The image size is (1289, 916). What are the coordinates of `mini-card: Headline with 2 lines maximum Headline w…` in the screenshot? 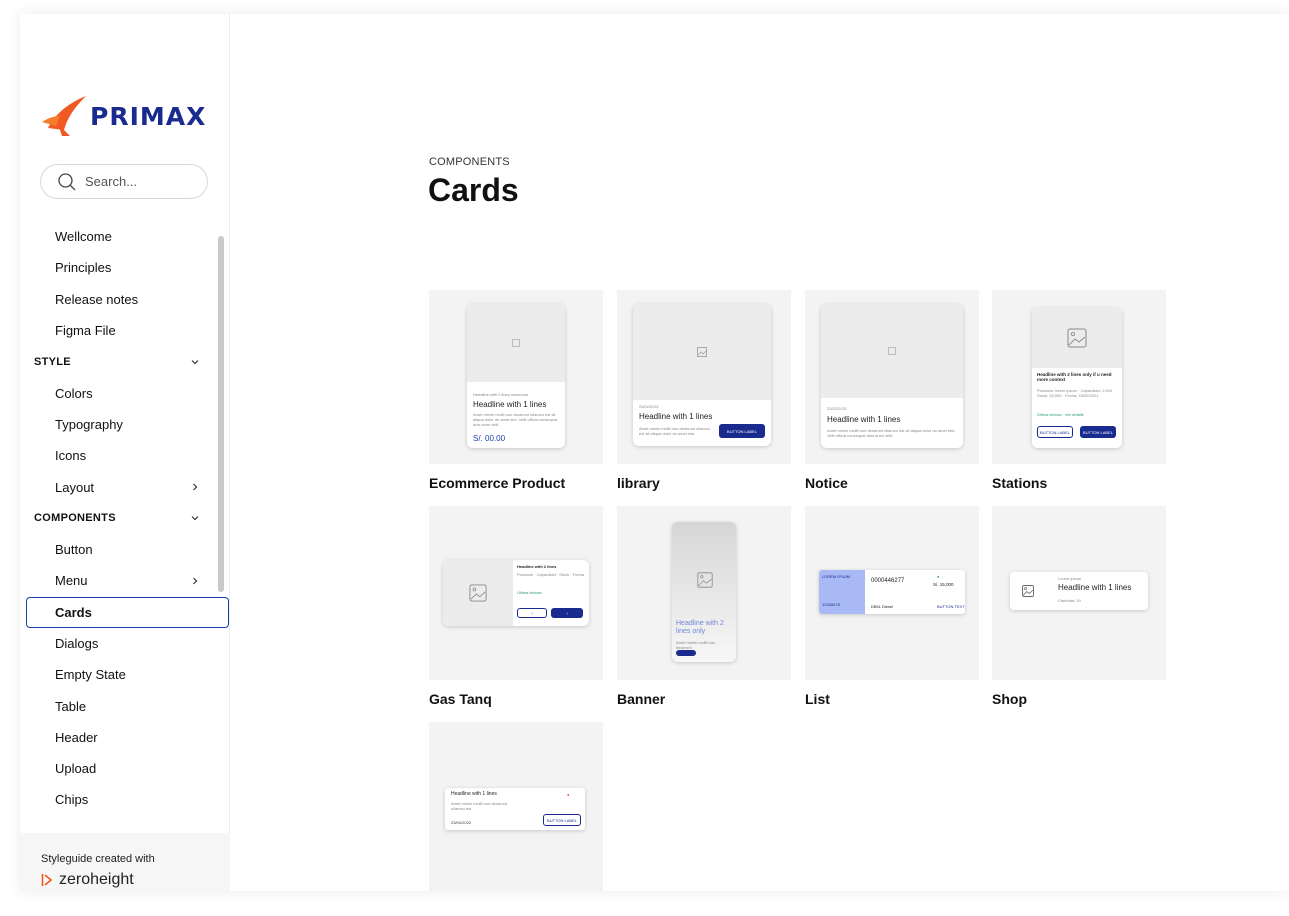 It's located at (516, 376).